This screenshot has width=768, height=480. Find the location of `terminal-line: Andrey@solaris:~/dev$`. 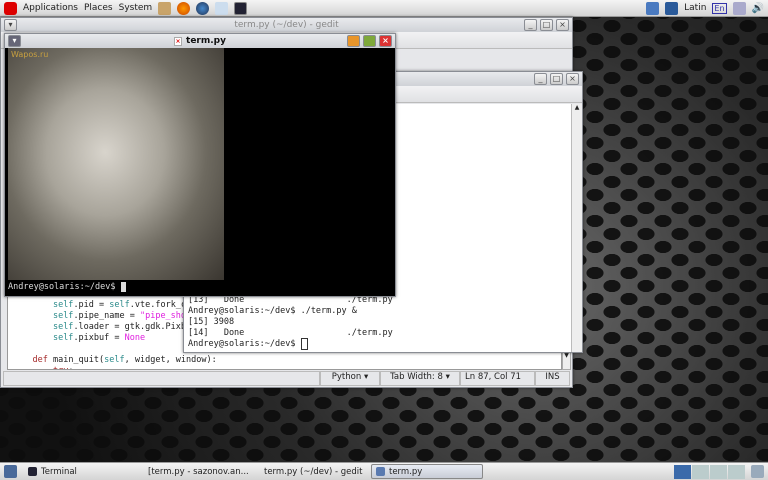

terminal-line: Andrey@solaris:~/dev$ is located at coordinates (290, 344).